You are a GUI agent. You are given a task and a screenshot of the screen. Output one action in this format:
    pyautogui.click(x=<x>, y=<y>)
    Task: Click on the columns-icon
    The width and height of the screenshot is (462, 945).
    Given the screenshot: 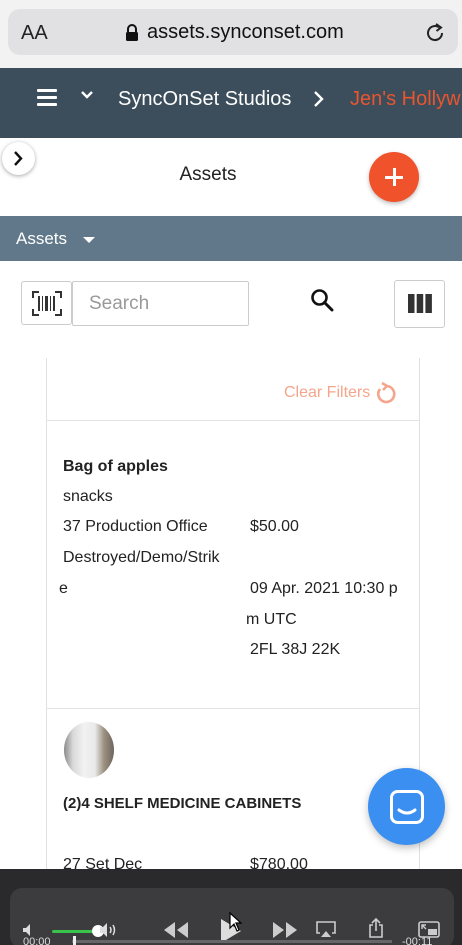 What is the action you would take?
    pyautogui.click(x=420, y=303)
    